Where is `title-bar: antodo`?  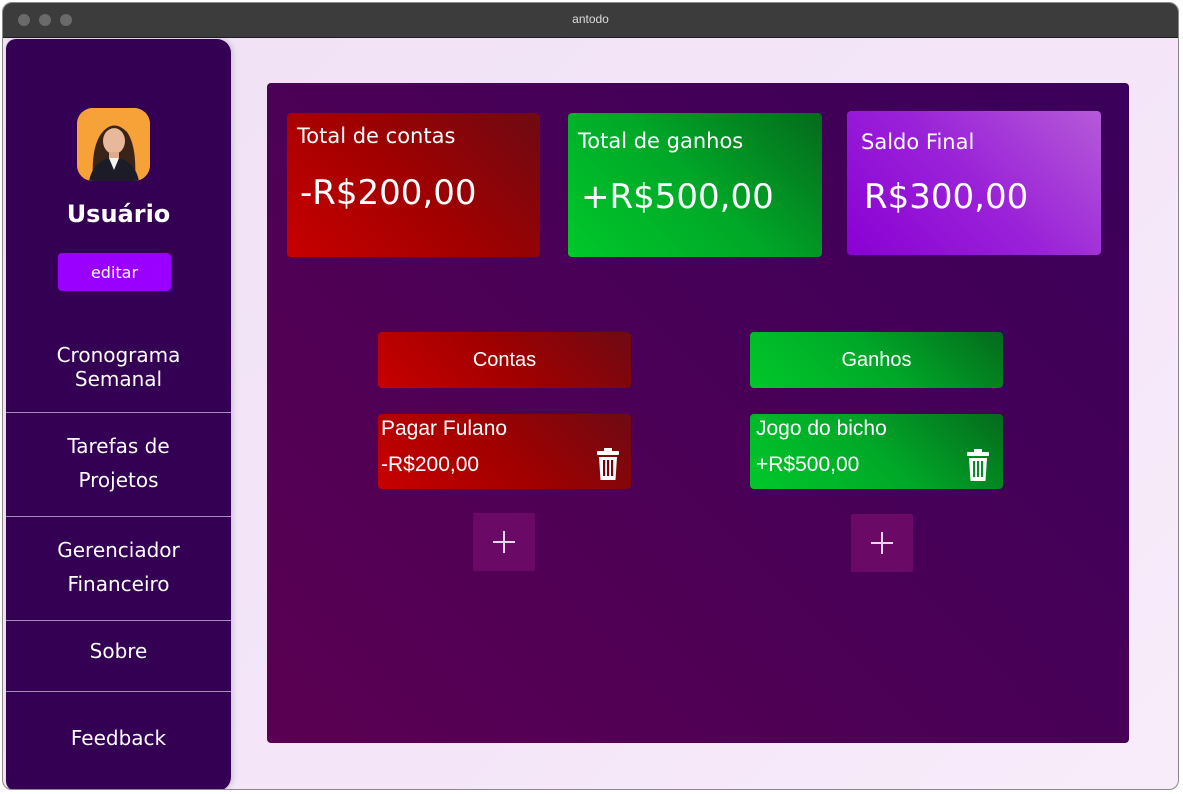
title-bar: antodo is located at coordinates (590, 20).